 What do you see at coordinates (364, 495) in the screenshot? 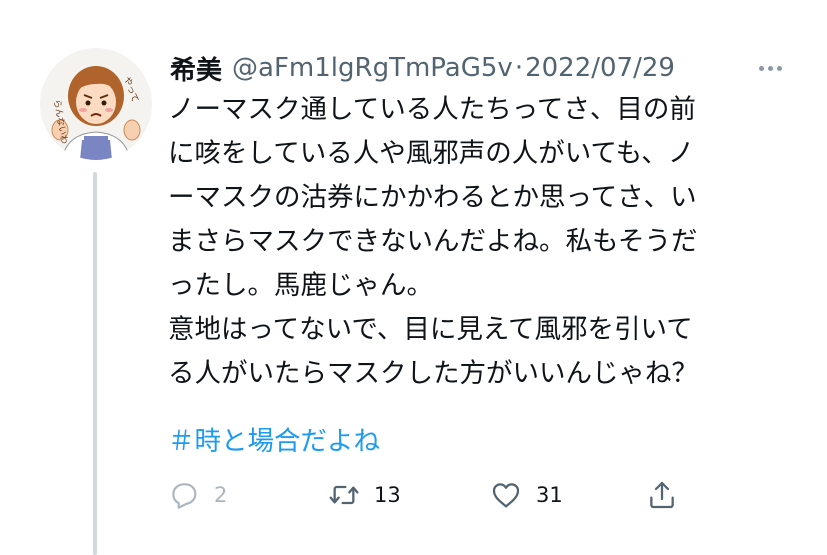
I see `retweet-button: 13` at bounding box center [364, 495].